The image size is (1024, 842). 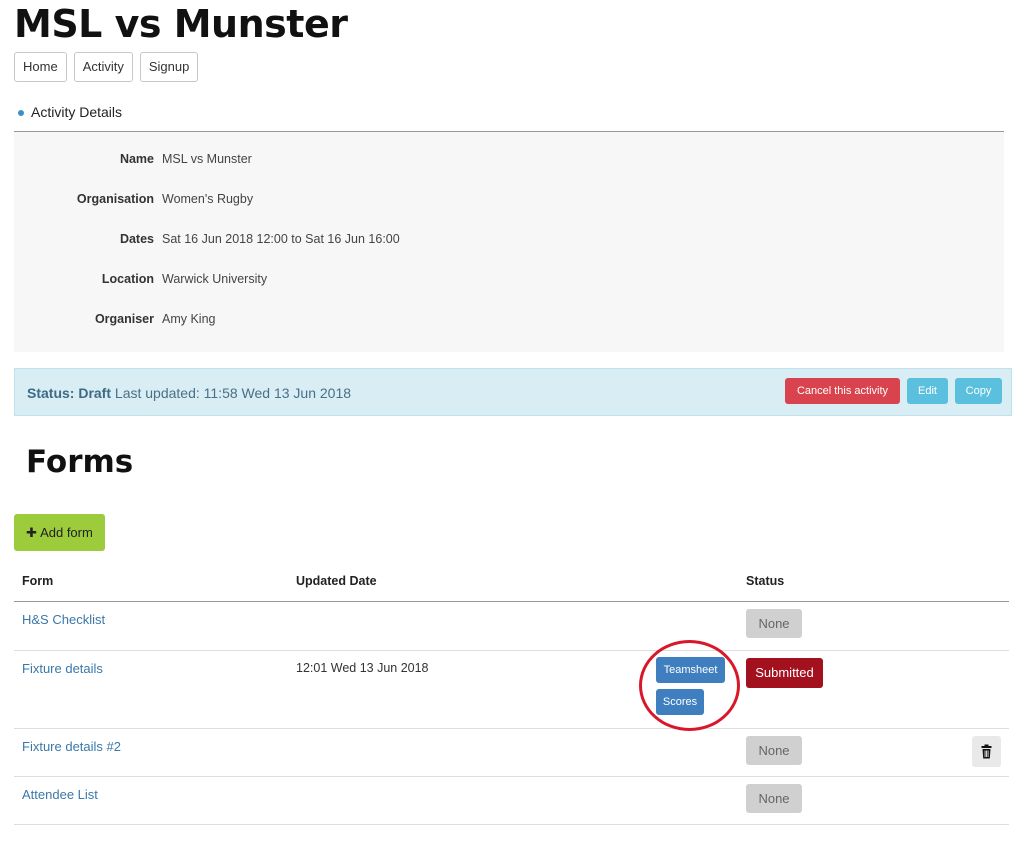 What do you see at coordinates (233, 393) in the screenshot?
I see `last-updated-text: Last updated: 11:58 Wed 13 Jun 2018` at bounding box center [233, 393].